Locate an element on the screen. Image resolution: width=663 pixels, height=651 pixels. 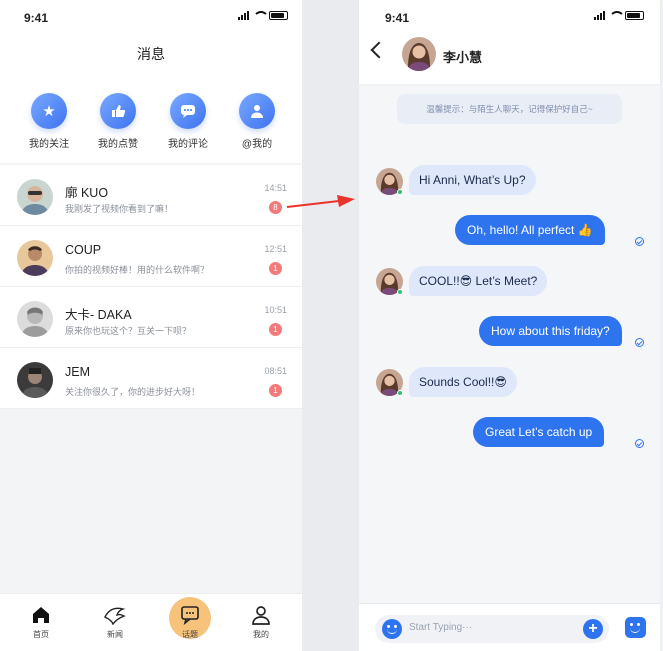
conversation-row: JEM 关注你很久了，你的进步好大呀！ 08:51 1 is located at coordinates (151, 378).